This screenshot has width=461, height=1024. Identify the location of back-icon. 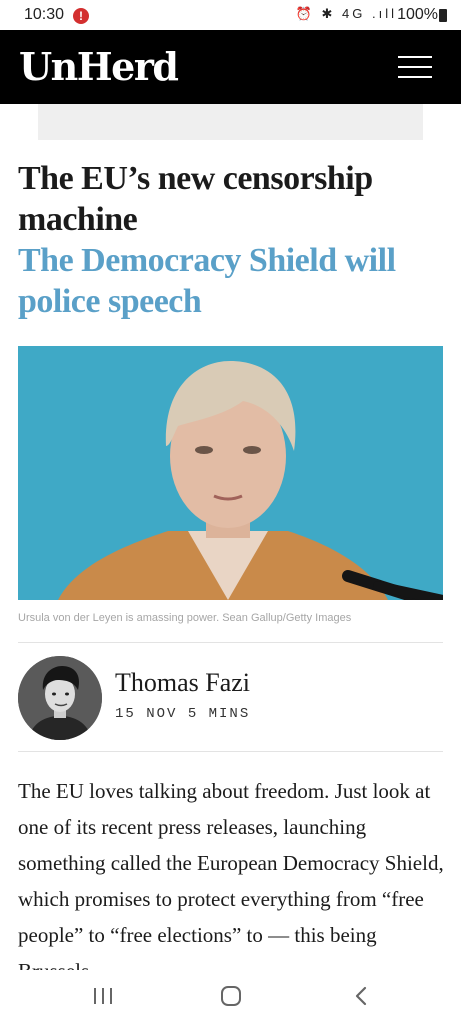
(361, 996).